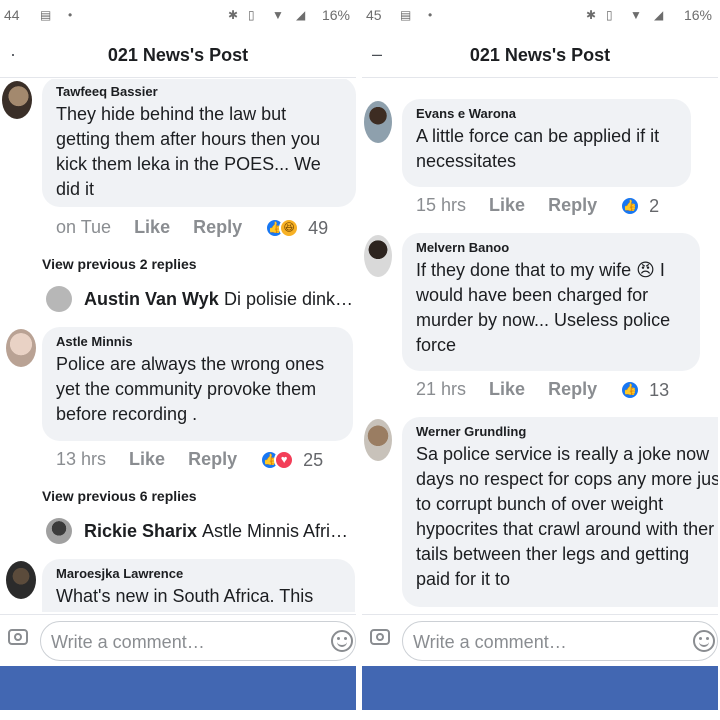 The width and height of the screenshot is (720, 720). What do you see at coordinates (151, 299) in the screenshot?
I see `reply-author: Austin Van Wyk` at bounding box center [151, 299].